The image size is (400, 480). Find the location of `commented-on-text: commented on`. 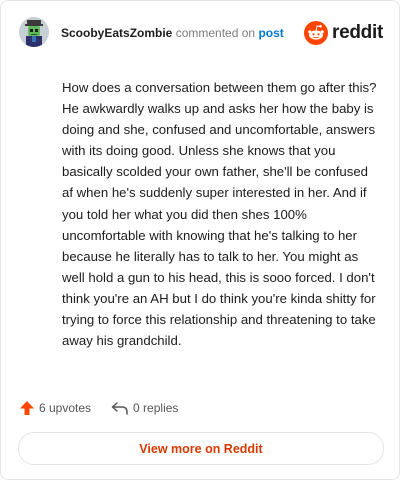

commented-on-text: commented on is located at coordinates (215, 33).